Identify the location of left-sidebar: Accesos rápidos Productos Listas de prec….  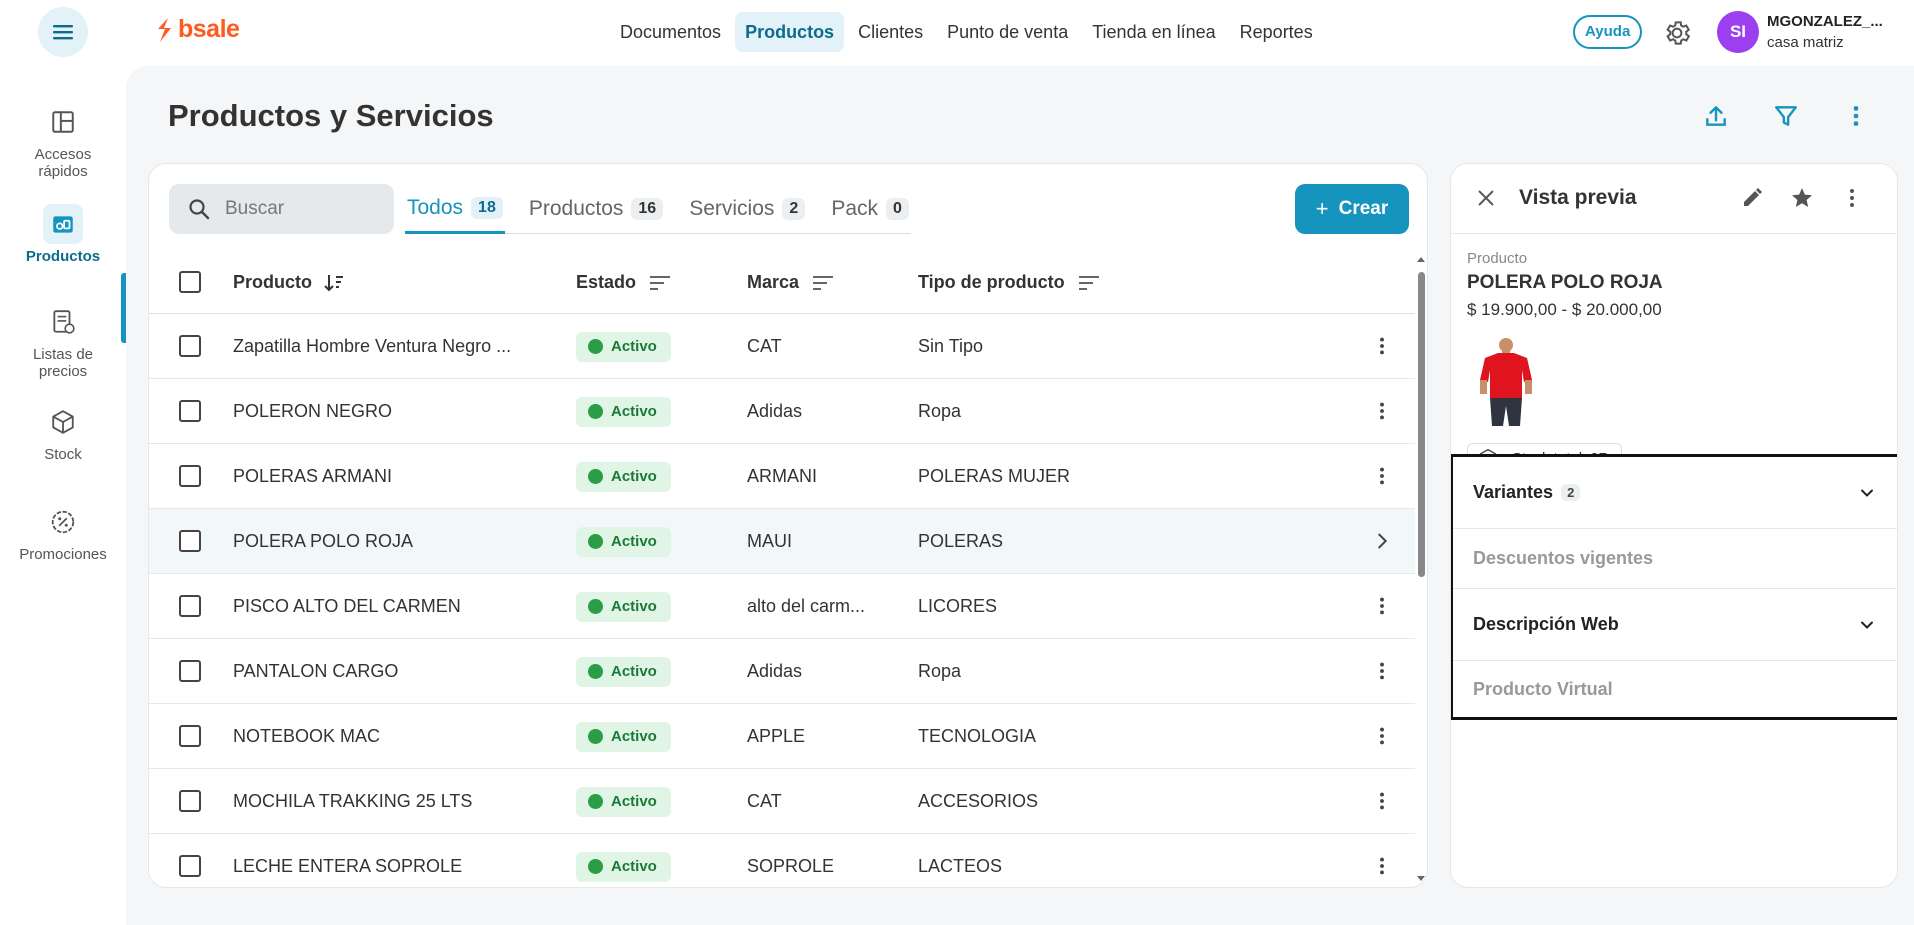
(63, 495).